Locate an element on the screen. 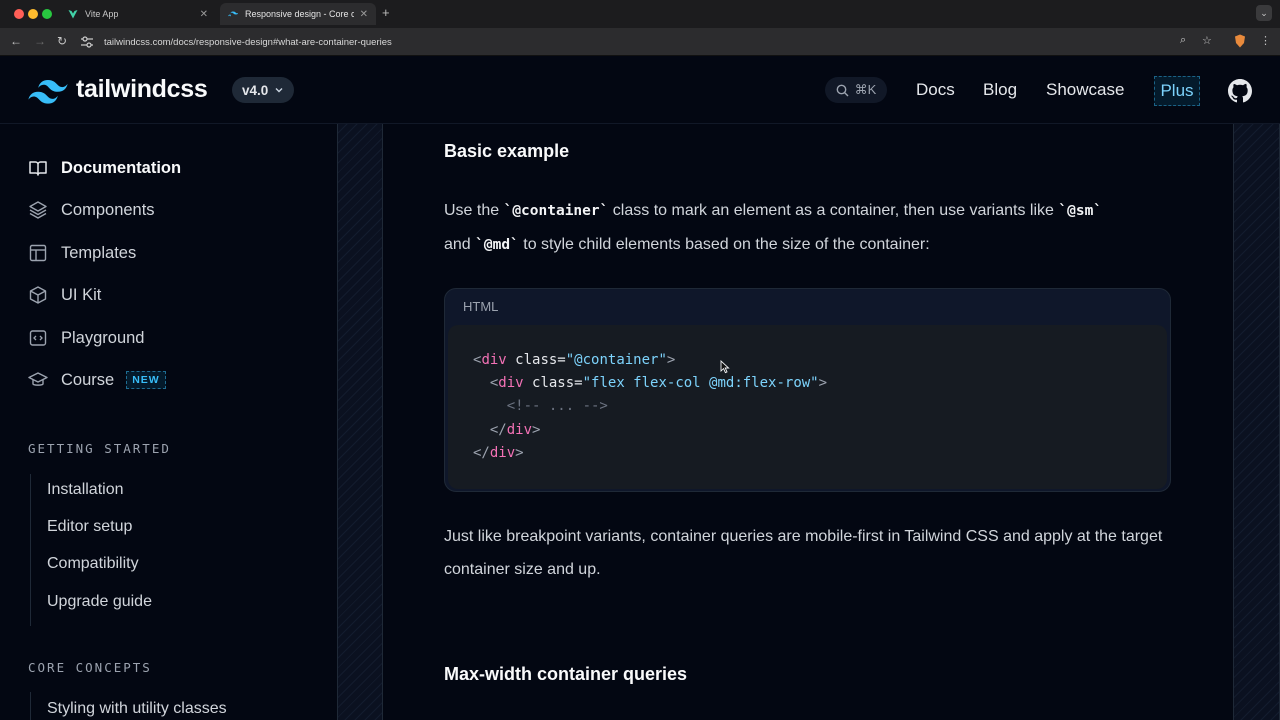 The width and height of the screenshot is (1280, 720). bookmark-star-icon: ☆ is located at coordinates (1207, 40).